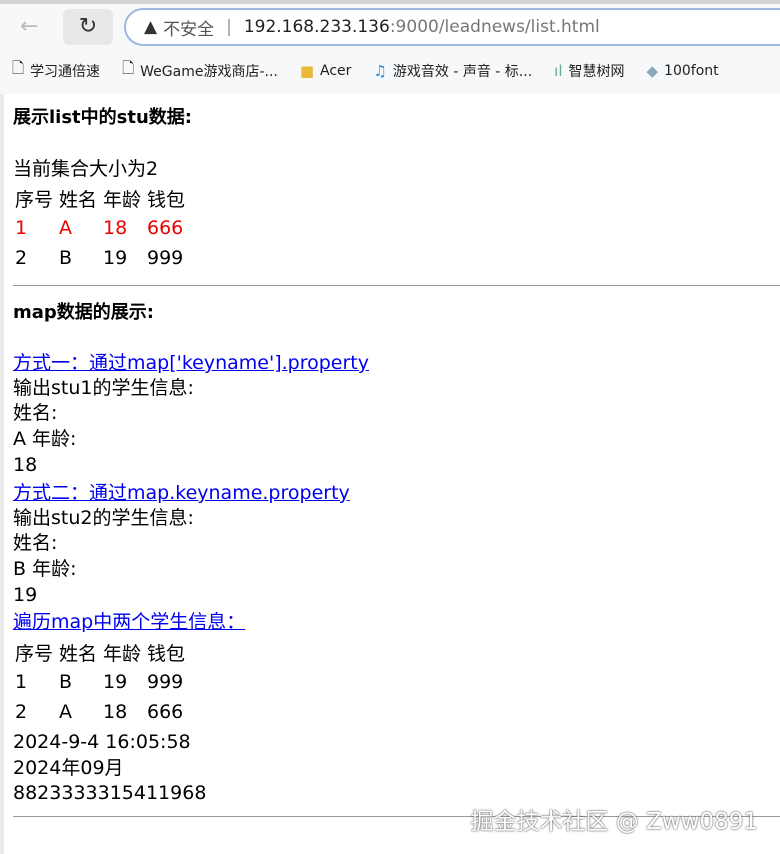  I want to click on bookmark-label: 学习通倍速, so click(65, 71).